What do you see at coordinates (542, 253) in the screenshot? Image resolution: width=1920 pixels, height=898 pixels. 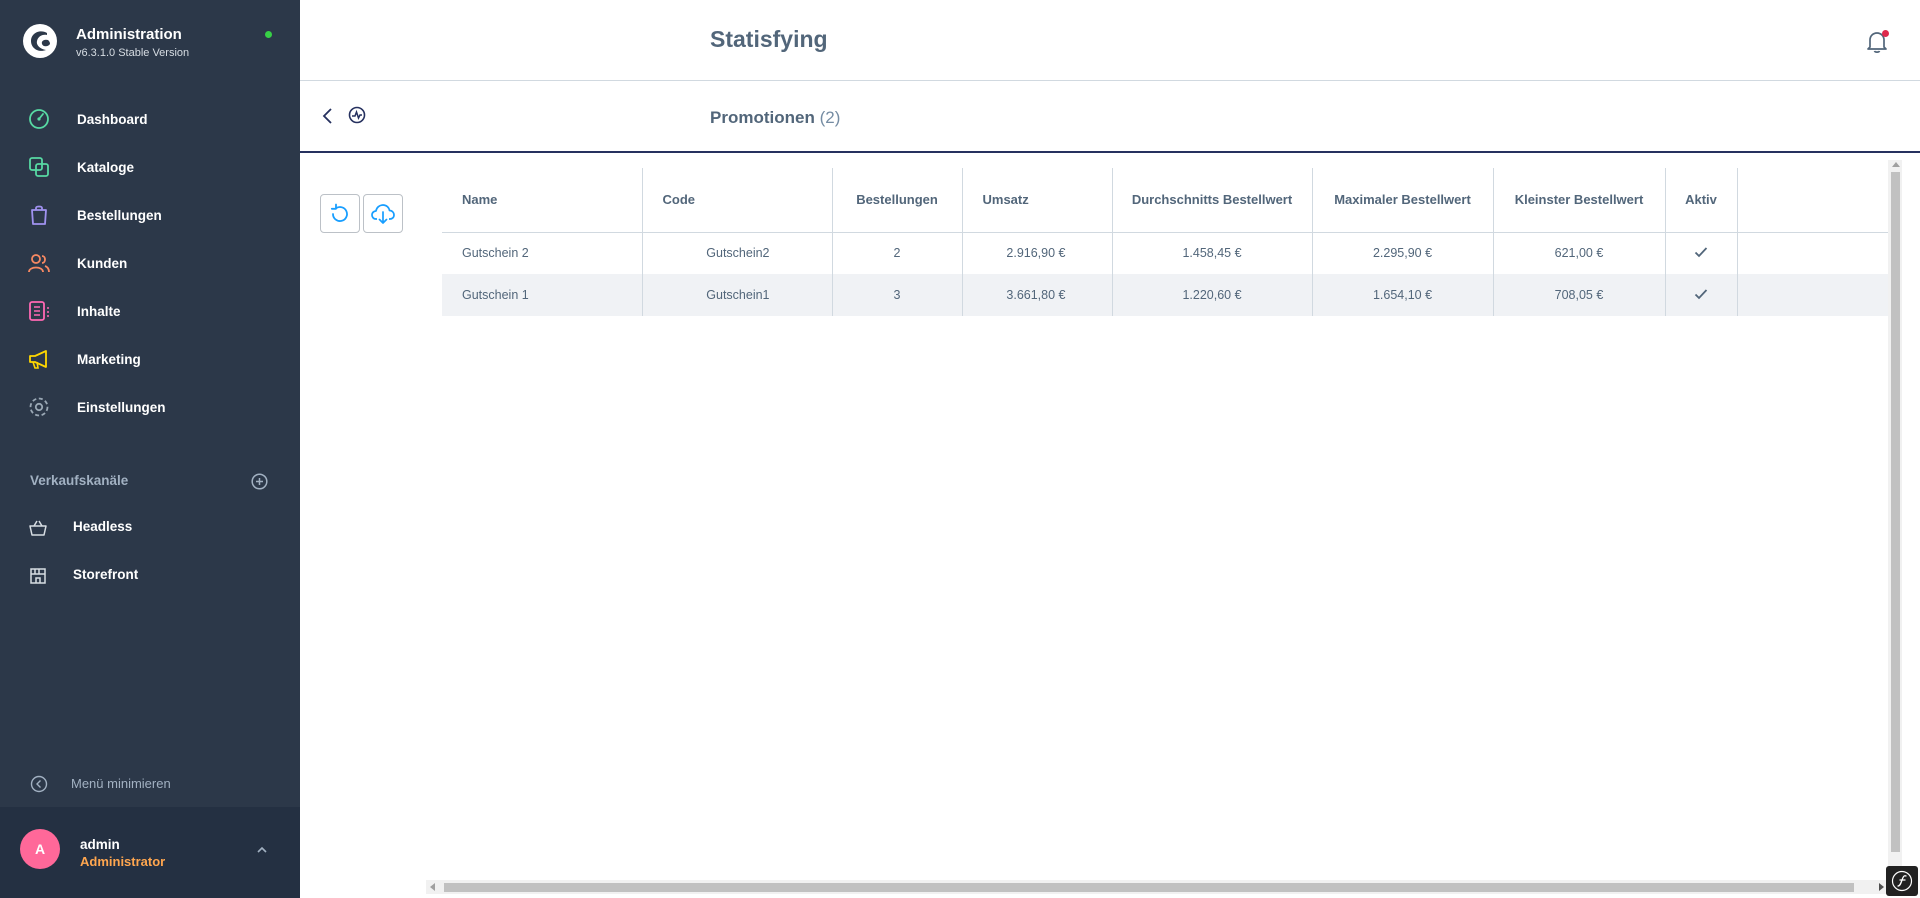 I see `cell-name: Gutschein 2` at bounding box center [542, 253].